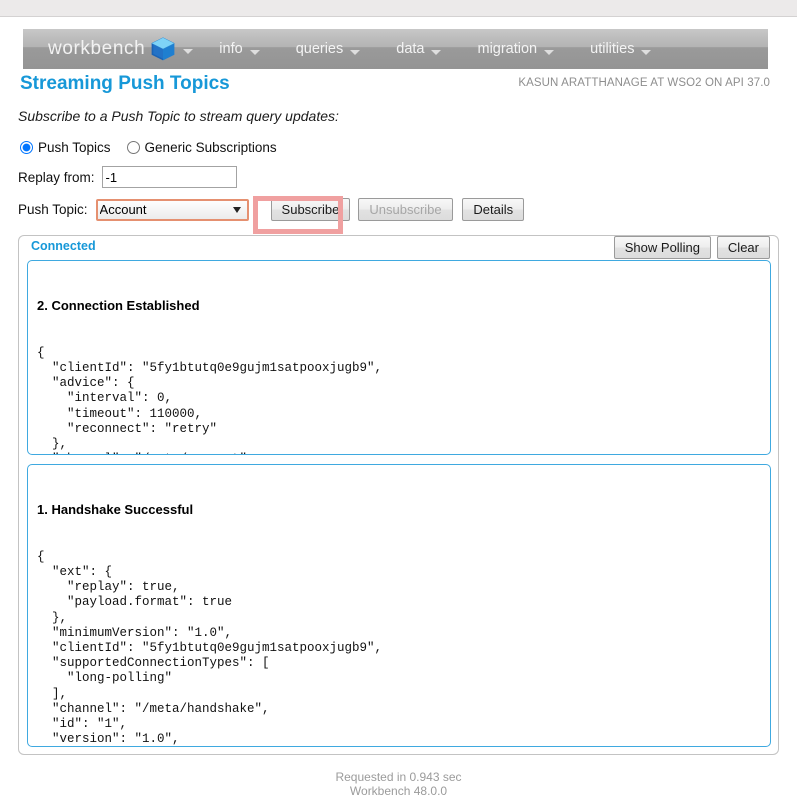 The height and width of the screenshot is (800, 797). What do you see at coordinates (211, 147) in the screenshot?
I see `radio-generic-subscriptions-label: Generic Subscriptions` at bounding box center [211, 147].